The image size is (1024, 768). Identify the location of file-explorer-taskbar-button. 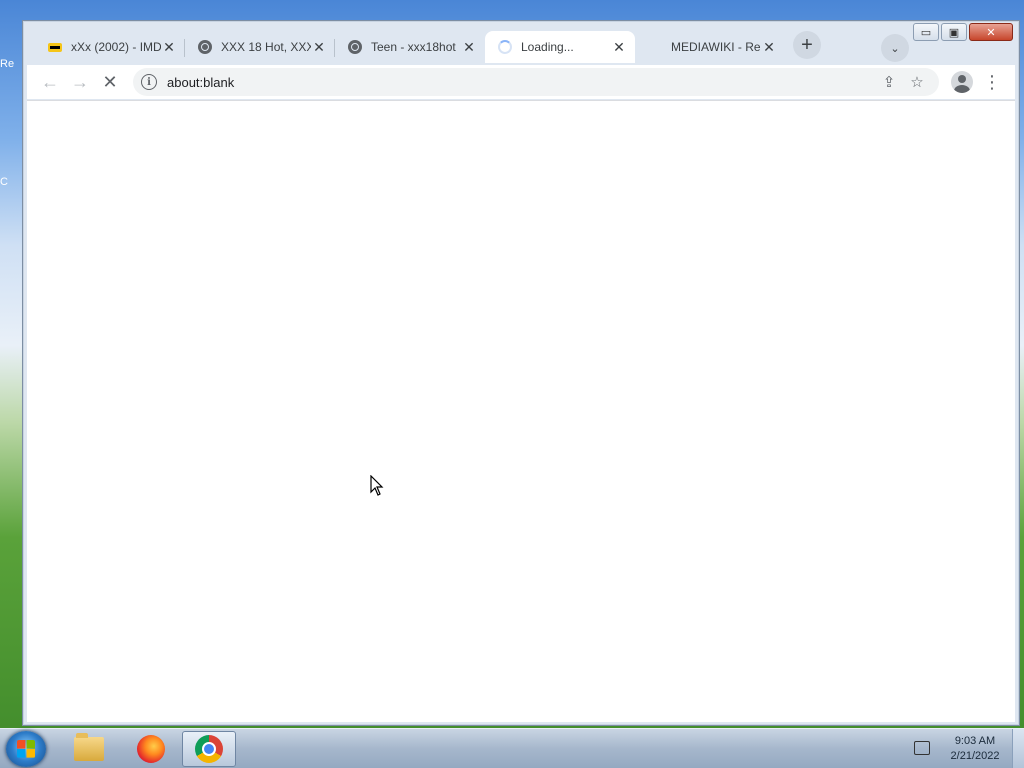
(89, 749).